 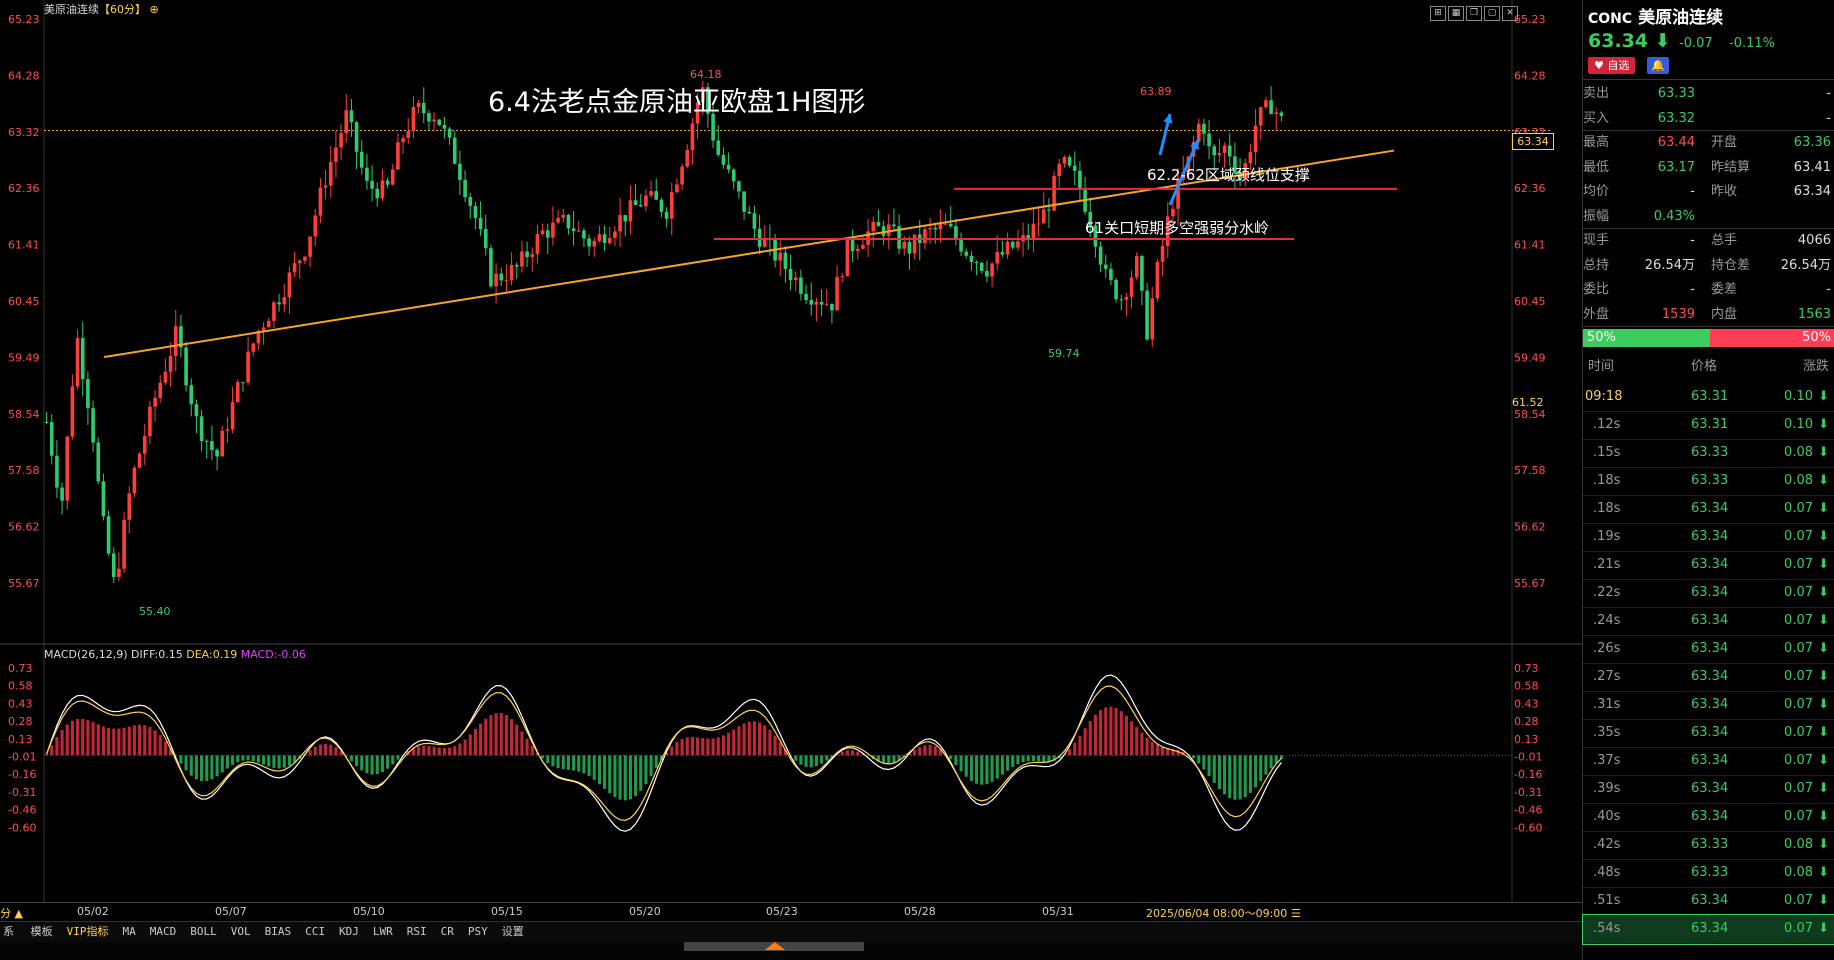 I want to click on tick-row: .18s 63.34 0.07 ⬇, so click(x=1708, y=509).